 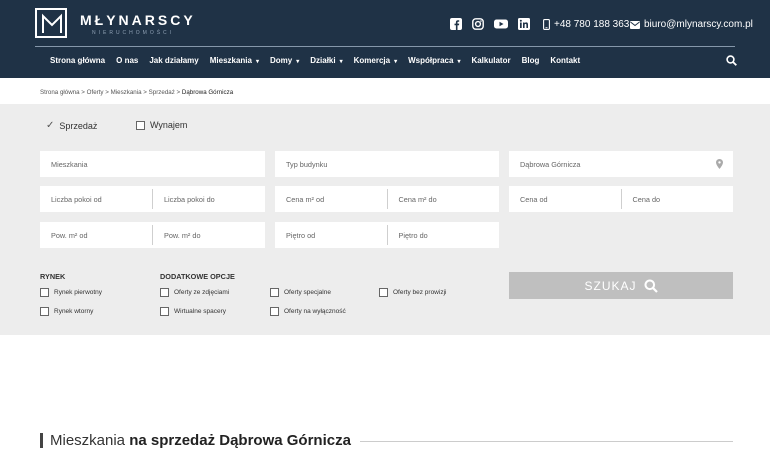 I want to click on location-value: Dąbrowa Górnicza, so click(x=550, y=164).